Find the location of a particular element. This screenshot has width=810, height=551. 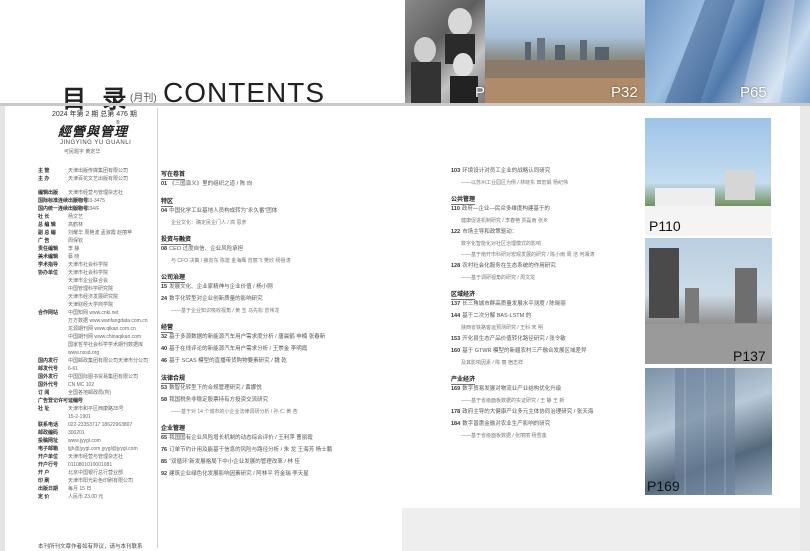

toc-entry: 32 基于多源数据的新能源汽车用户需求度分析 / 唐晨鹤 申楠 张春新 is located at coordinates (243, 337).